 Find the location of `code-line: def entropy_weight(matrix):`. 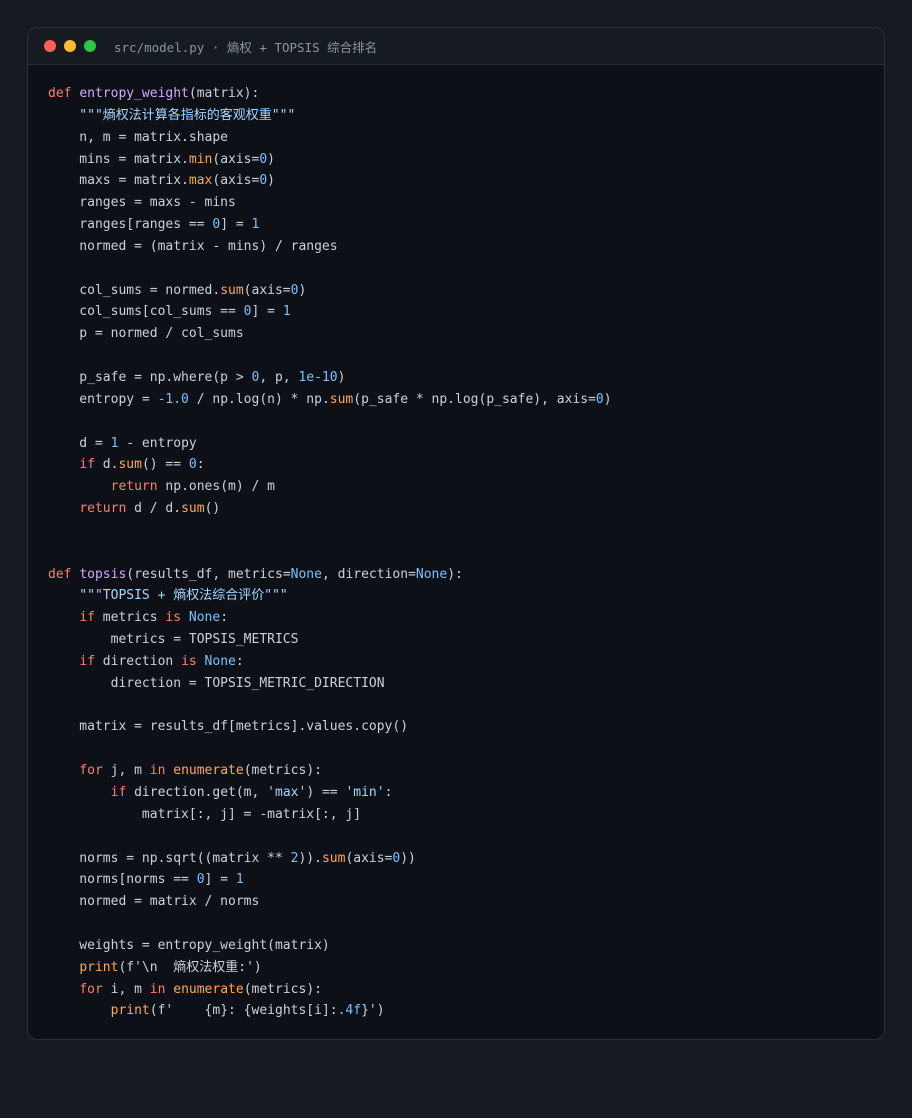

code-line: def entropy_weight(matrix): is located at coordinates (330, 94).